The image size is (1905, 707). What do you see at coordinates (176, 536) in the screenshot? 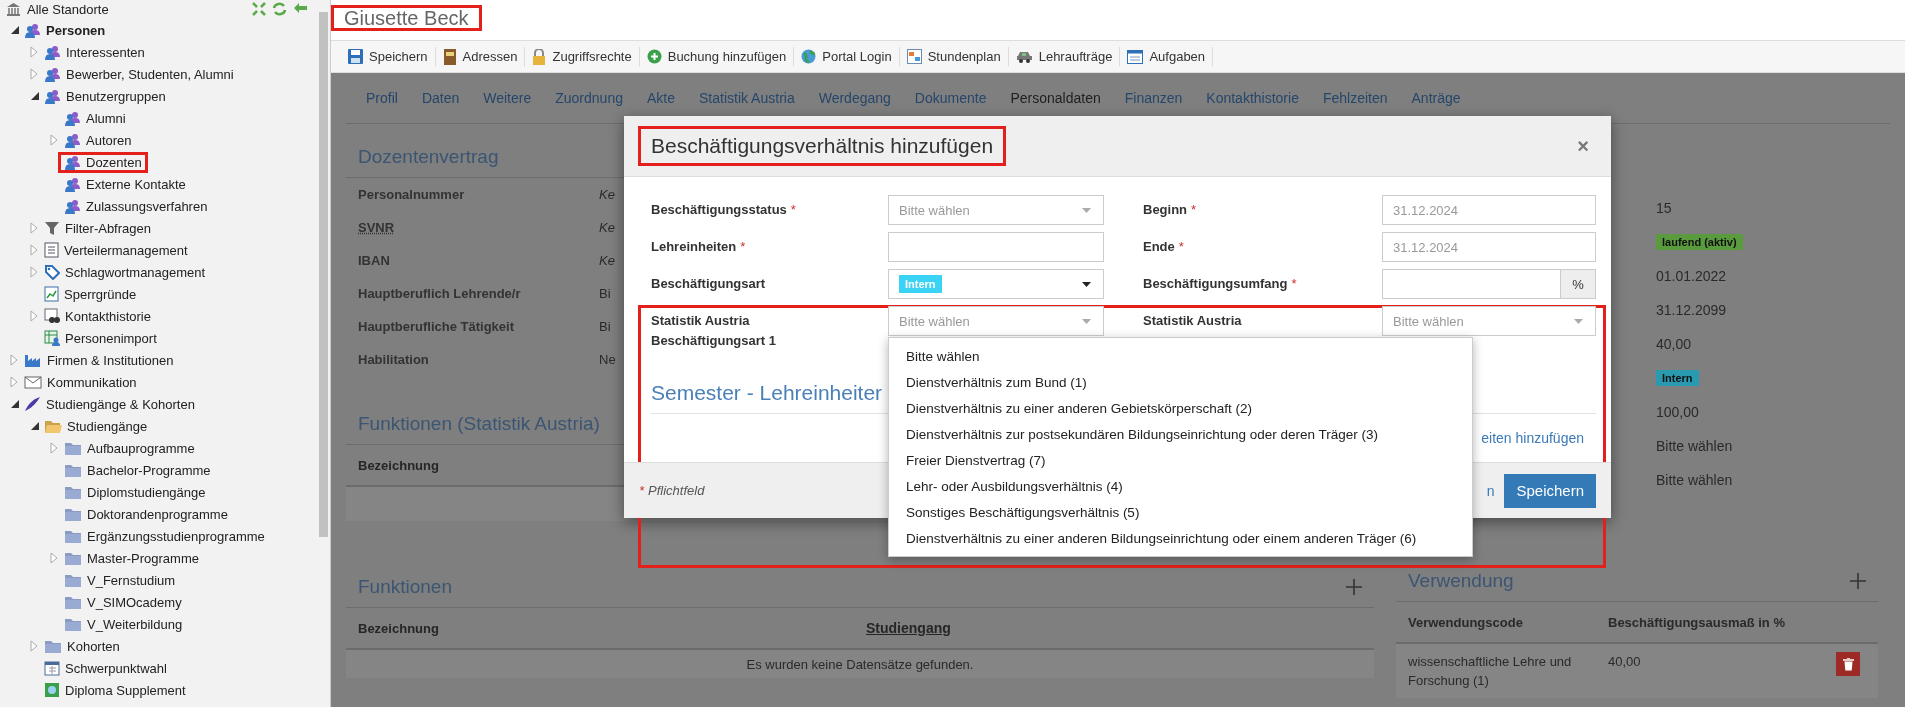
I see `tree-item: Ergänzungsstudienprogramme` at bounding box center [176, 536].